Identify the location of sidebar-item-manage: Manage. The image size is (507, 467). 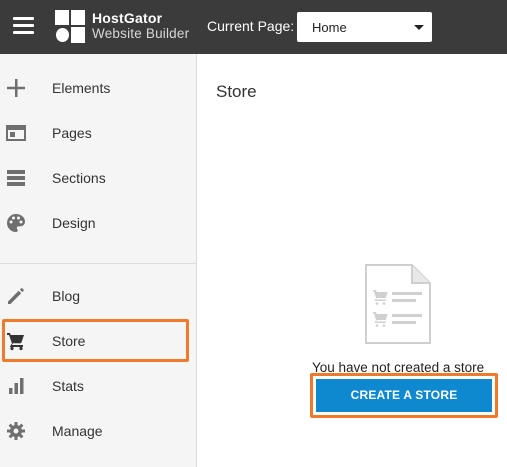
(98, 431).